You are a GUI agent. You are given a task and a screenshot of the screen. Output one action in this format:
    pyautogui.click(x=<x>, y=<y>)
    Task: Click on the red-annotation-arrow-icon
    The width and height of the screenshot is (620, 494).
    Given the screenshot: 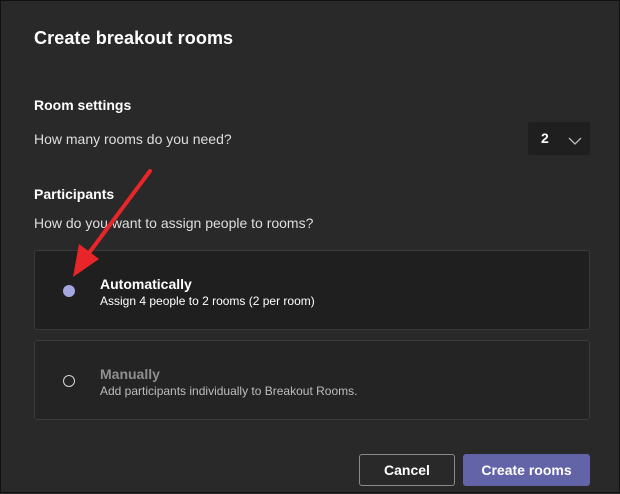 What is the action you would take?
    pyautogui.click(x=112, y=223)
    